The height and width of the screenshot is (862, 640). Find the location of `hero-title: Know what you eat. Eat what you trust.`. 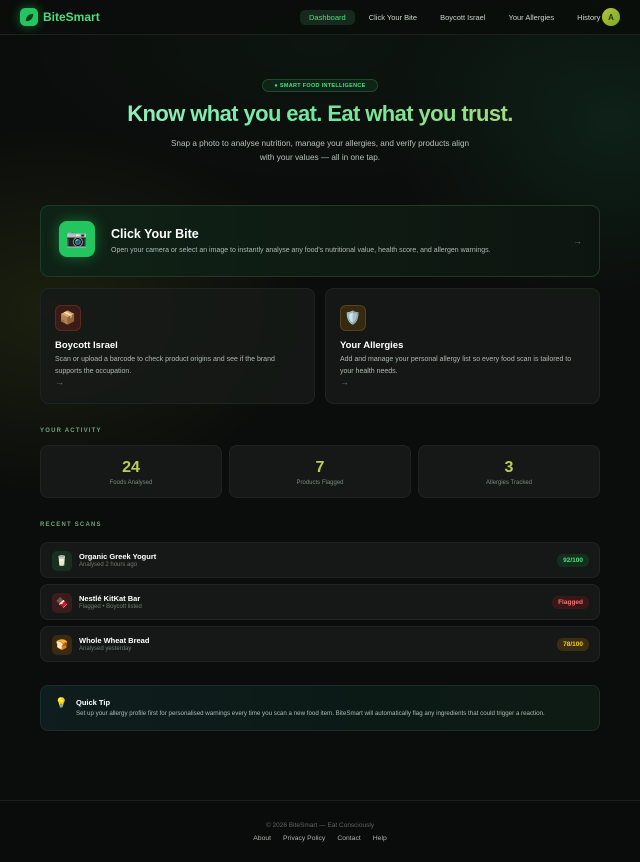

hero-title: Know what you eat. Eat what you trust. is located at coordinates (320, 114).